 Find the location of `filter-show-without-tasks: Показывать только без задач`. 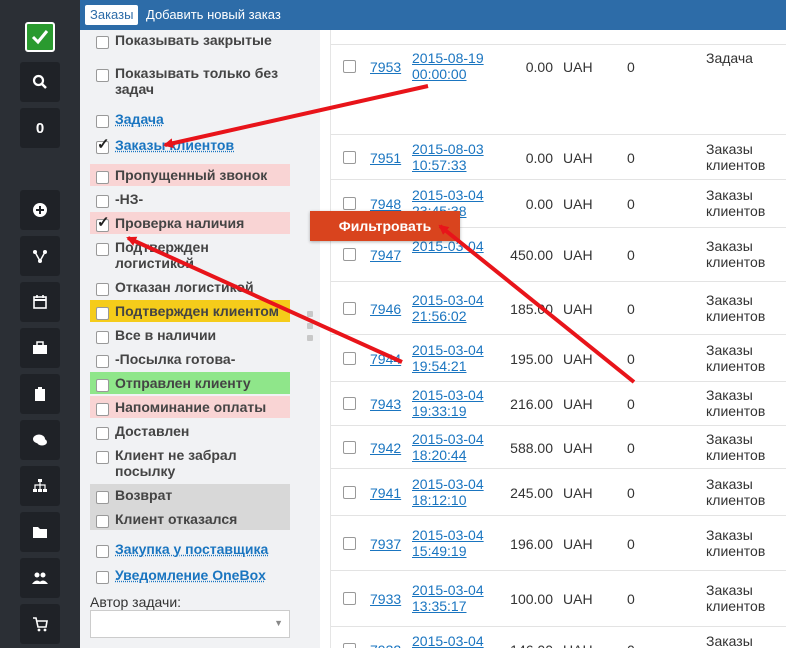

filter-show-without-tasks: Показывать только без задач is located at coordinates (190, 81).